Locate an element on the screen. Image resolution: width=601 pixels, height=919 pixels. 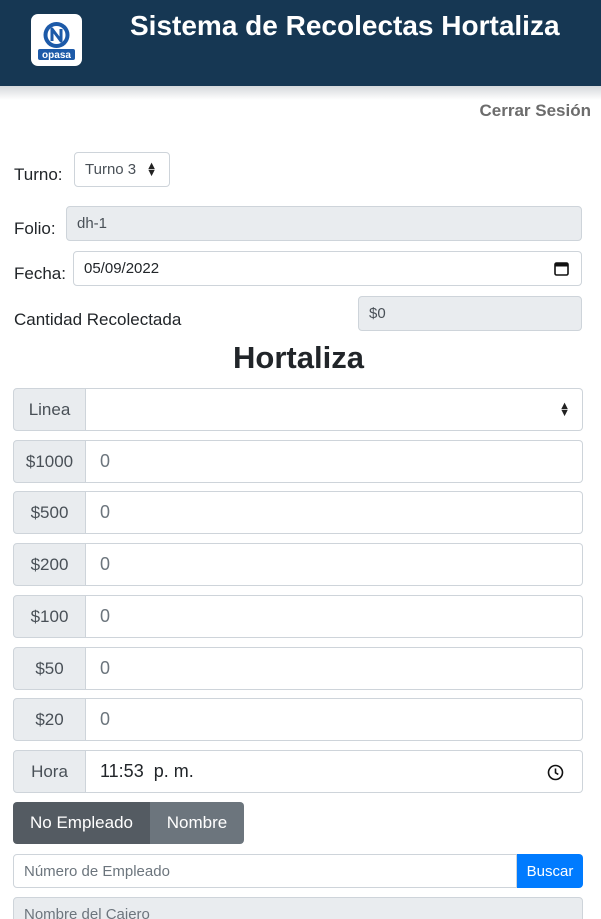
denomination-label: $100 is located at coordinates (49, 616).